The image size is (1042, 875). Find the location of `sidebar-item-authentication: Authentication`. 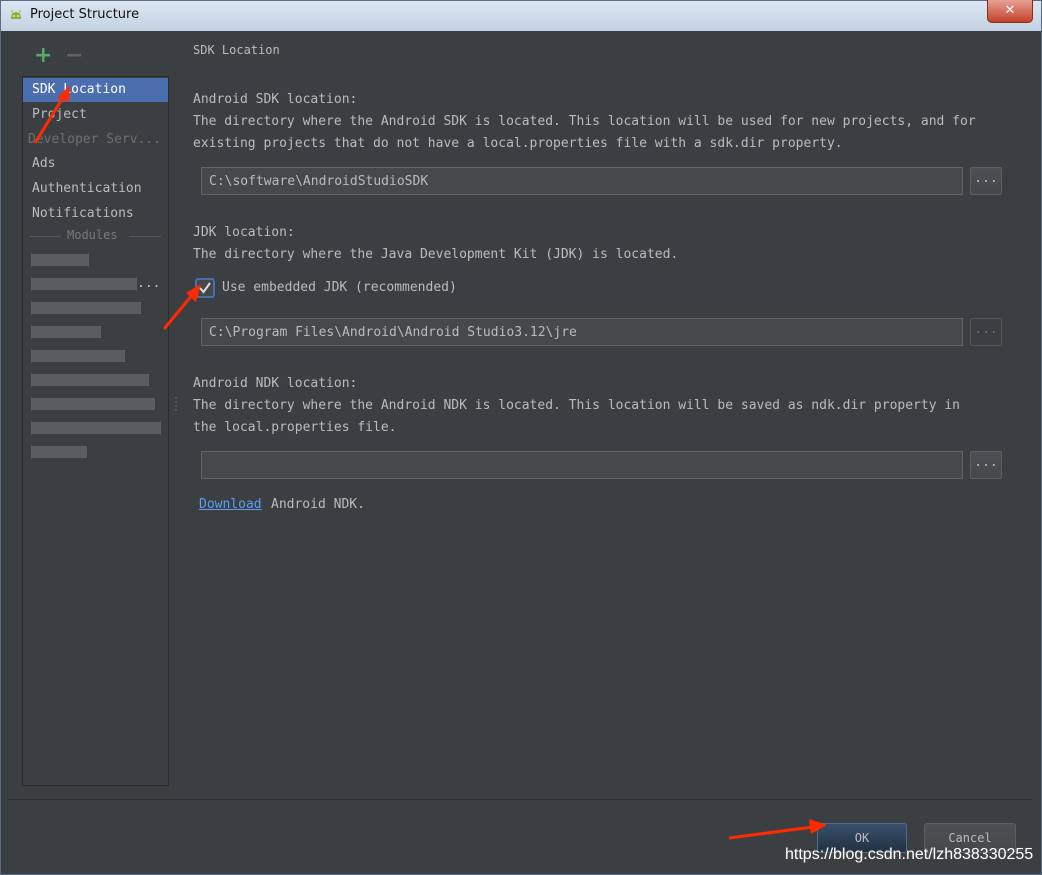

sidebar-item-authentication: Authentication is located at coordinates (95, 189).